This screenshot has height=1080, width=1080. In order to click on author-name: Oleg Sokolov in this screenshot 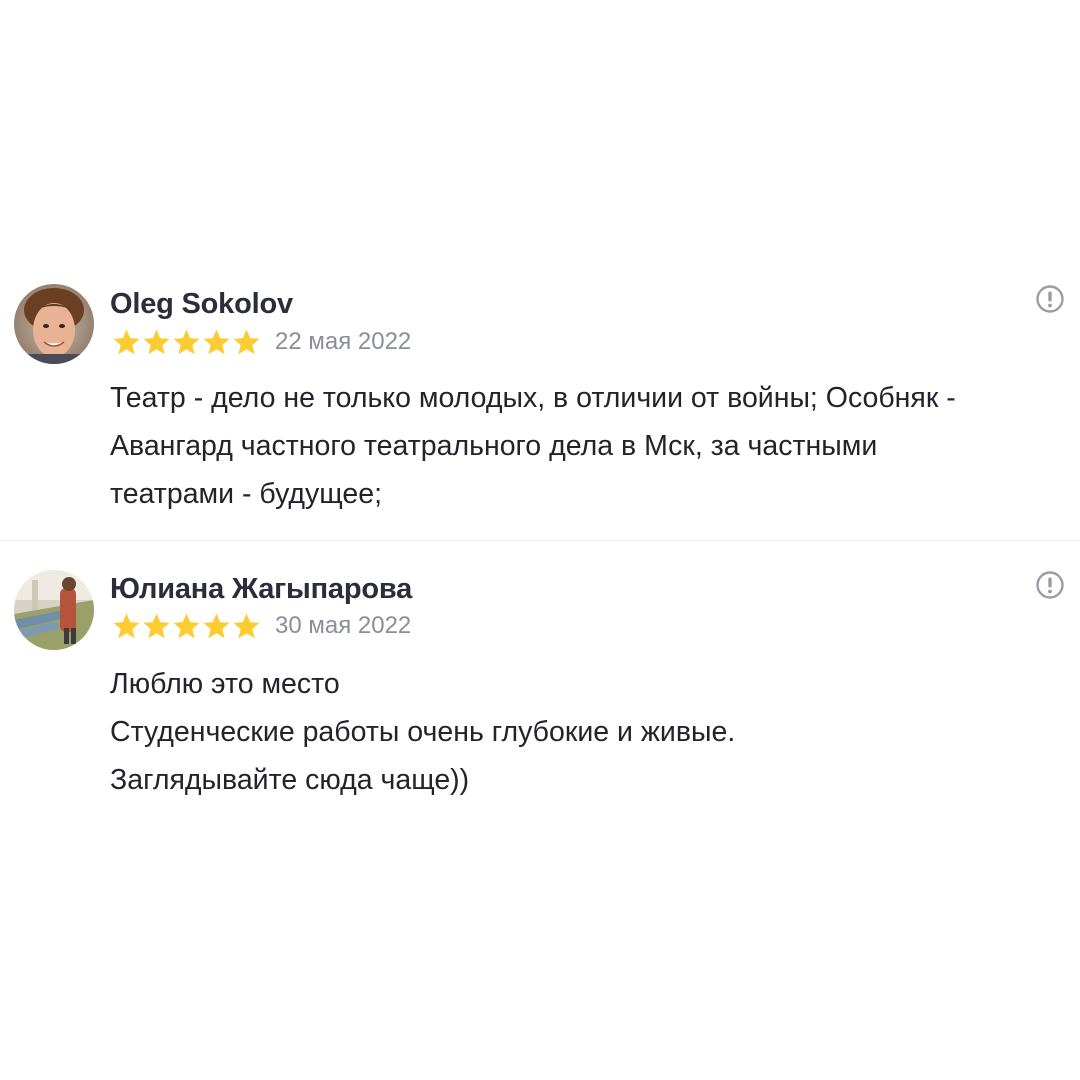, I will do `click(201, 304)`.